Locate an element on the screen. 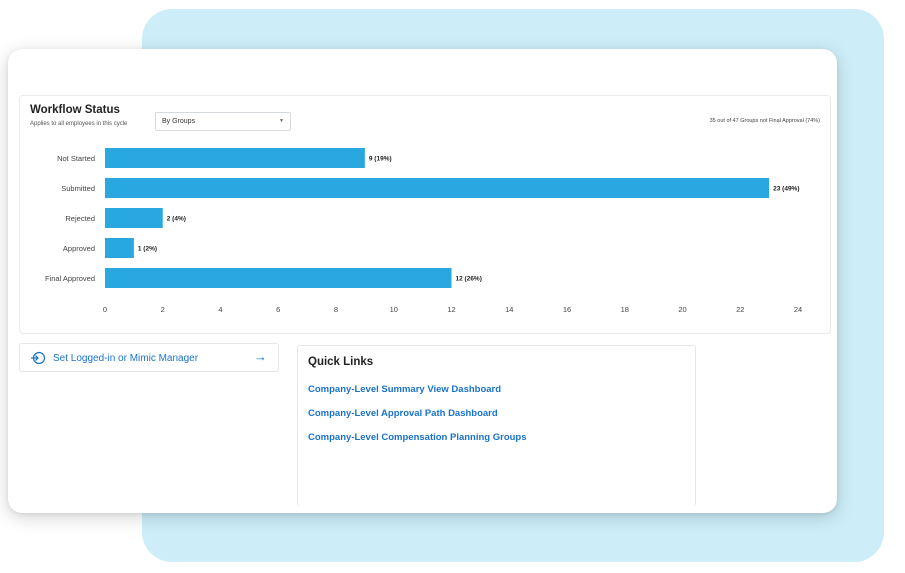  data-label: 2 (4%) is located at coordinates (176, 219).